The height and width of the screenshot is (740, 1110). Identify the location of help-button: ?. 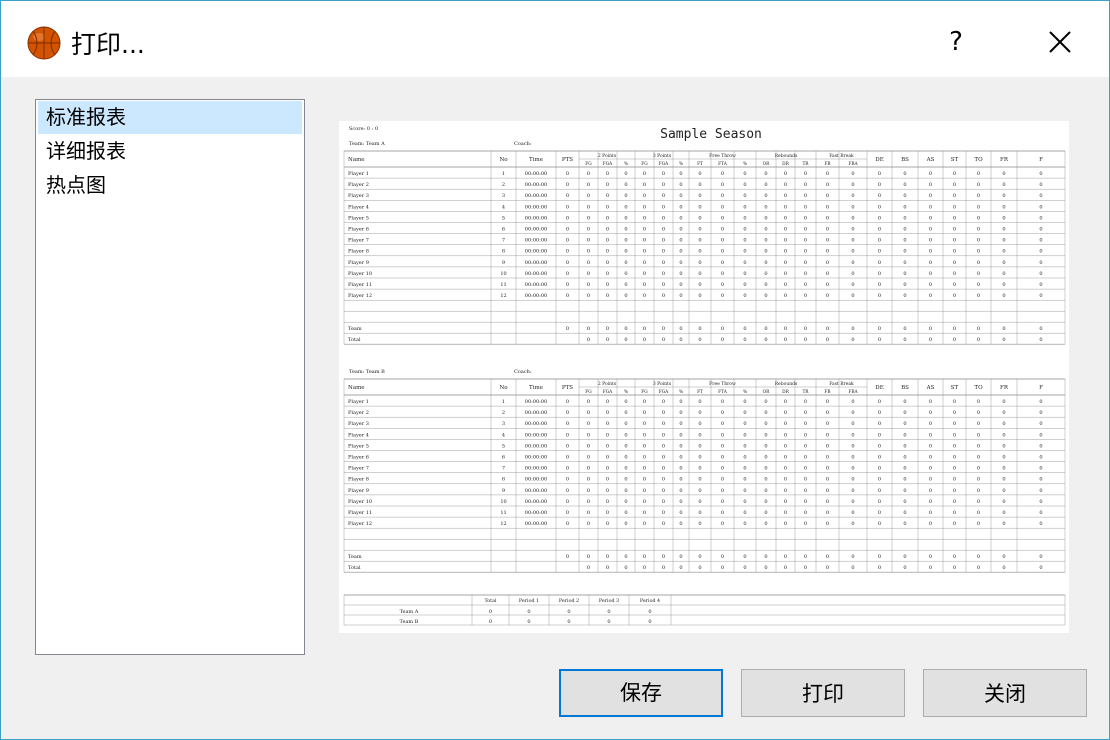
(956, 42).